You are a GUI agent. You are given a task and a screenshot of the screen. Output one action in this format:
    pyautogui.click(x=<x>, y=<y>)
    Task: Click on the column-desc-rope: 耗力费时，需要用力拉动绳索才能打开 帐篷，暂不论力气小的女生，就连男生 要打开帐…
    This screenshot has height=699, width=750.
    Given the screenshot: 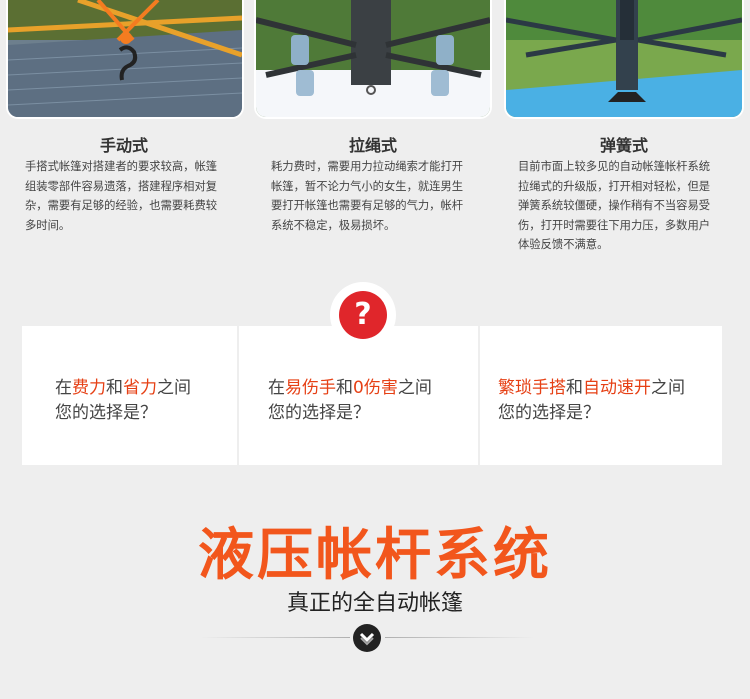 What is the action you would take?
    pyautogui.click(x=367, y=196)
    